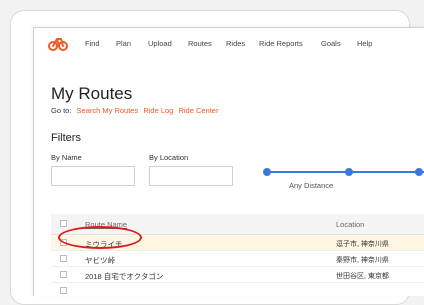 Image resolution: width=424 pixels, height=305 pixels. I want to click on nav-help: Help, so click(364, 43).